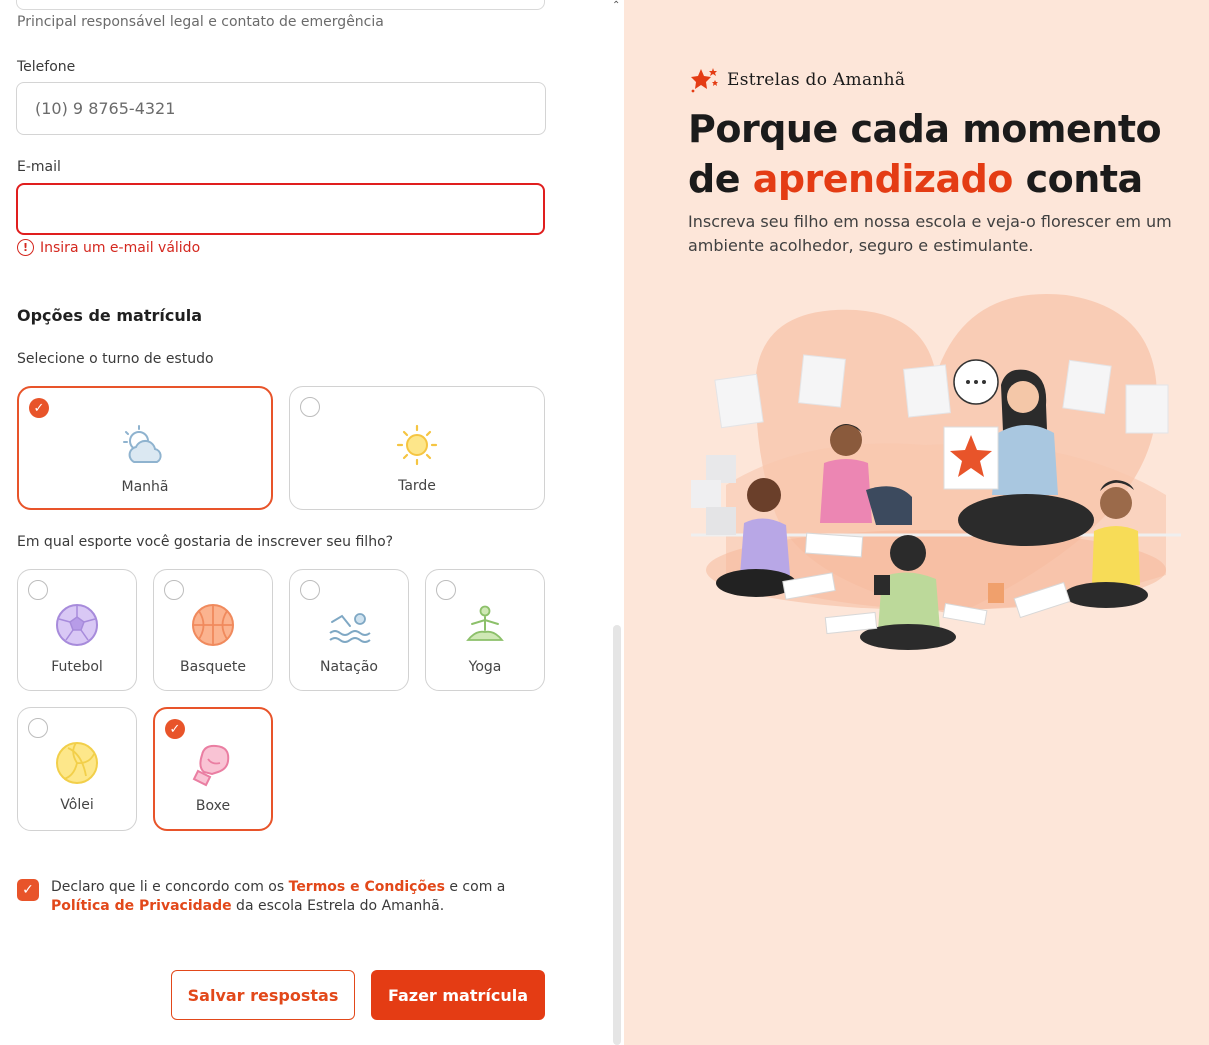  I want to click on sport-option-yoga: Yoga, so click(485, 630).